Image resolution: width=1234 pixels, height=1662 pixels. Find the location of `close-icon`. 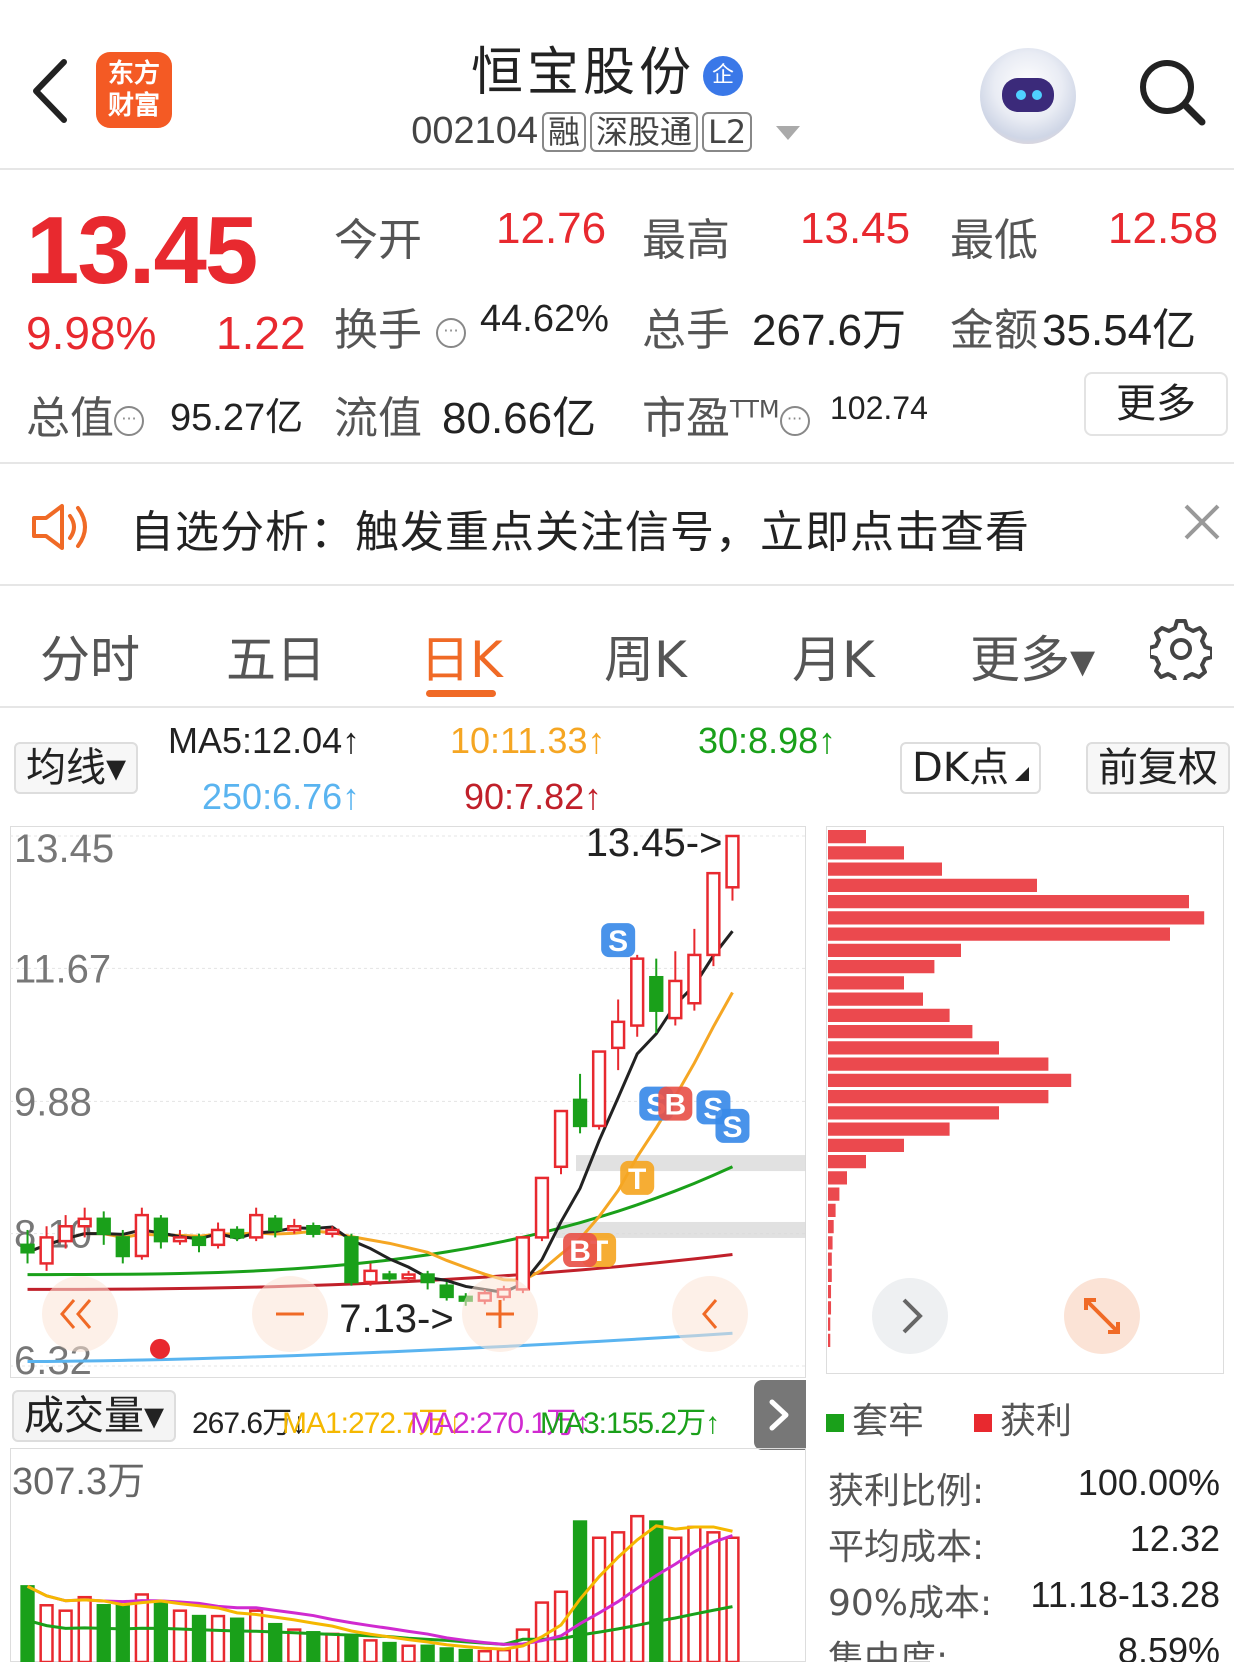

close-icon is located at coordinates (1202, 522).